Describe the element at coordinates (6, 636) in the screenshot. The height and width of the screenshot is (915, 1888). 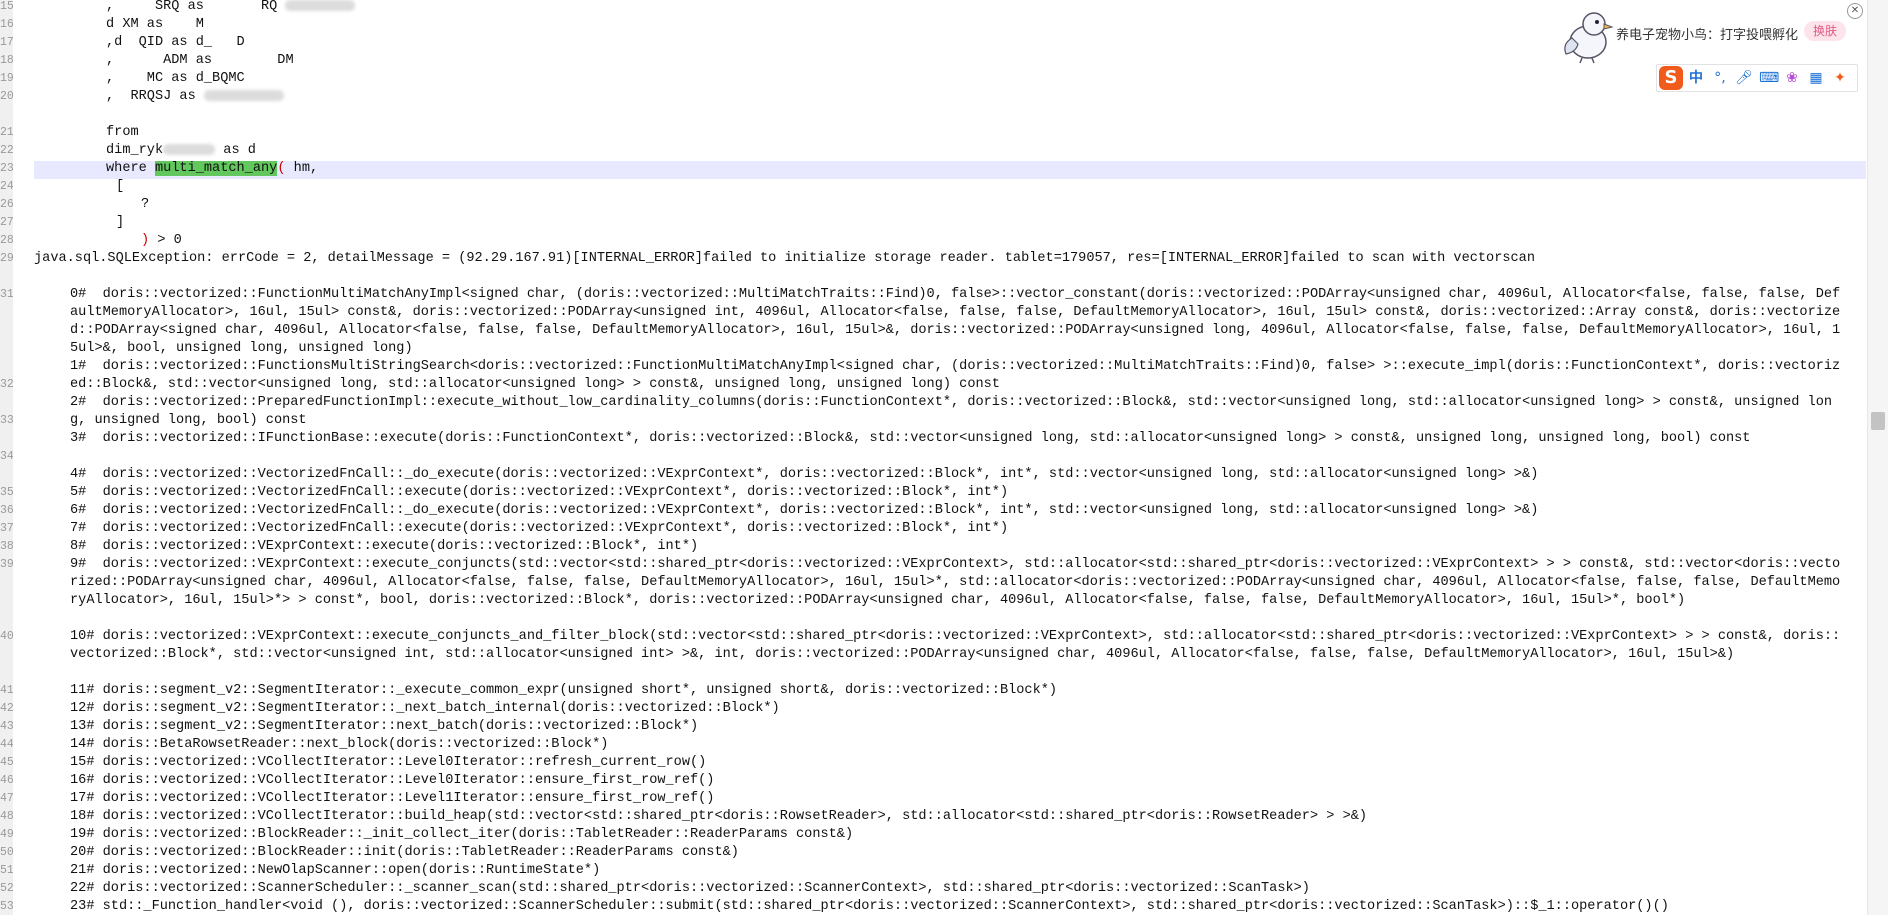
I see `line-number: 40` at that location.